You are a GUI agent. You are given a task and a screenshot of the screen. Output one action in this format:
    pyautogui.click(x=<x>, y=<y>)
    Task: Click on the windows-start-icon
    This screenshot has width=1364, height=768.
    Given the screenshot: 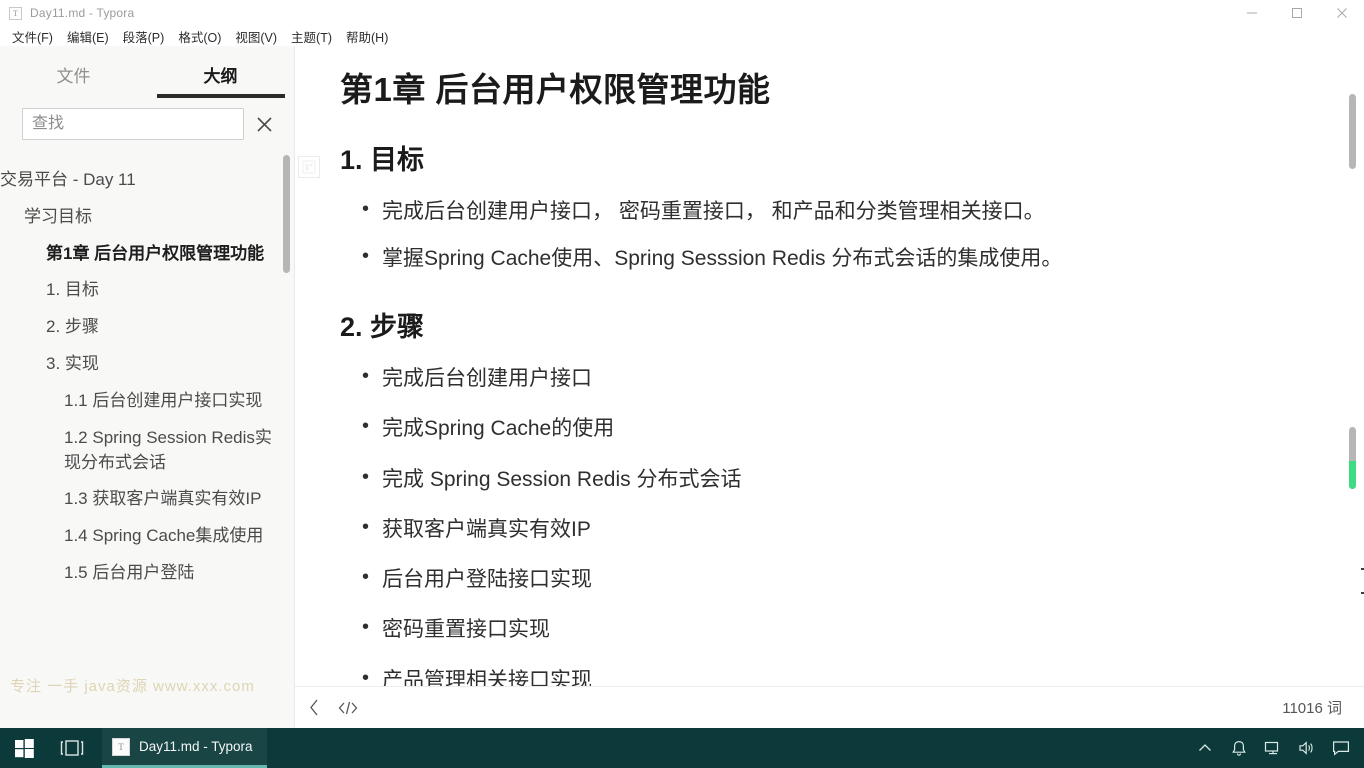 What is the action you would take?
    pyautogui.click(x=24, y=748)
    